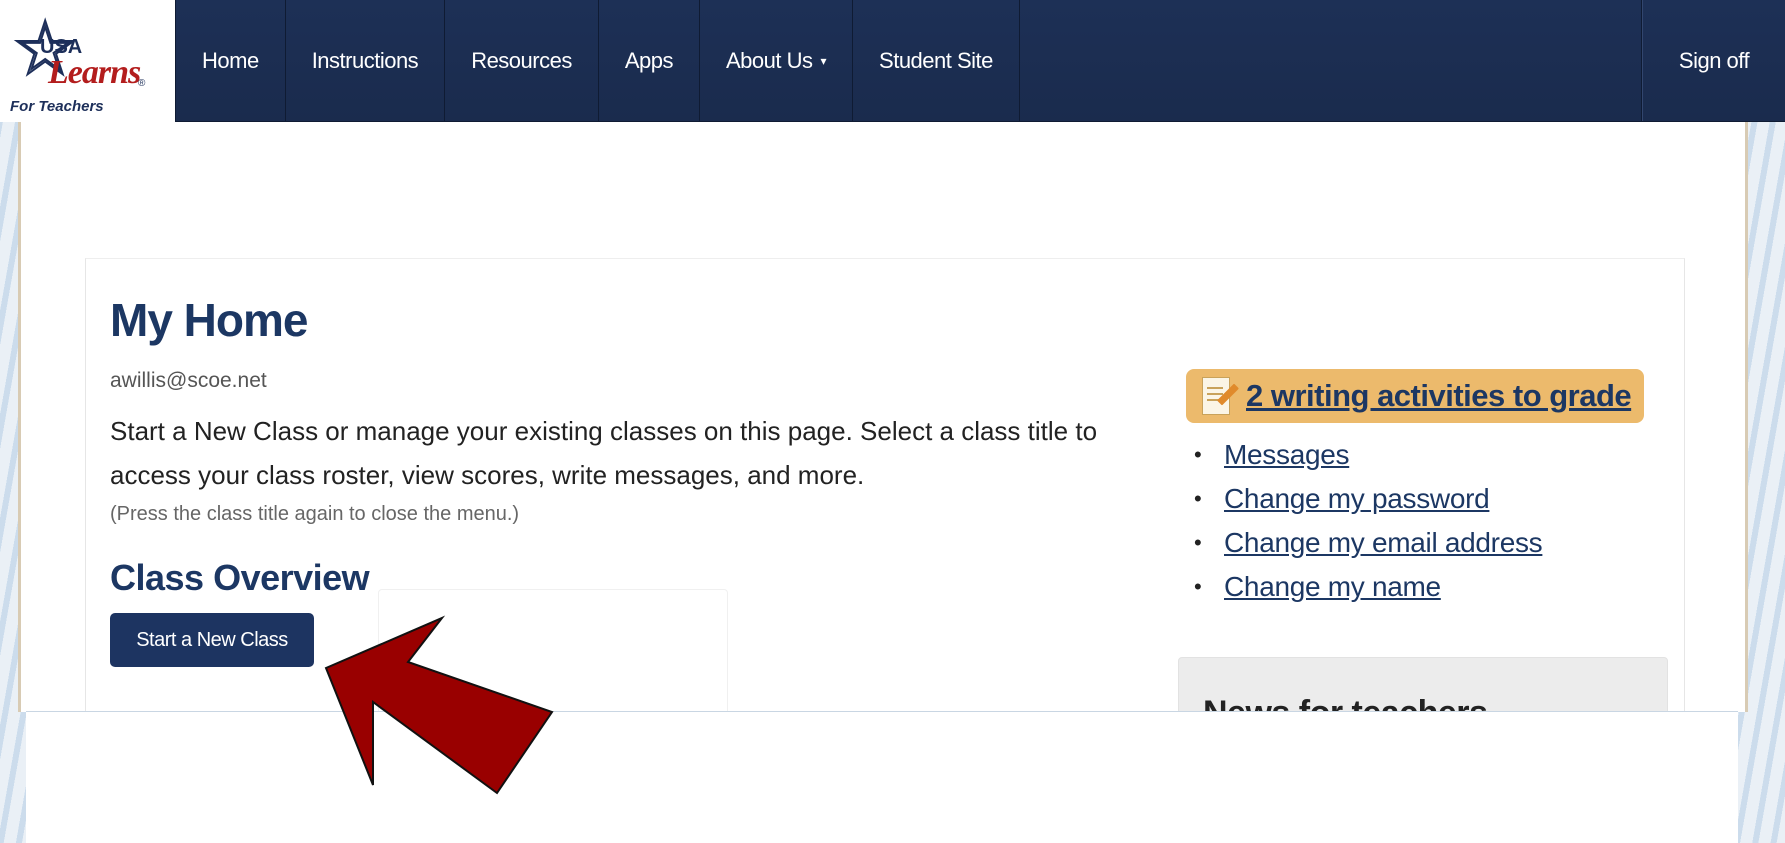 The height and width of the screenshot is (843, 1785). I want to click on nav-instructions: Instructions, so click(366, 60).